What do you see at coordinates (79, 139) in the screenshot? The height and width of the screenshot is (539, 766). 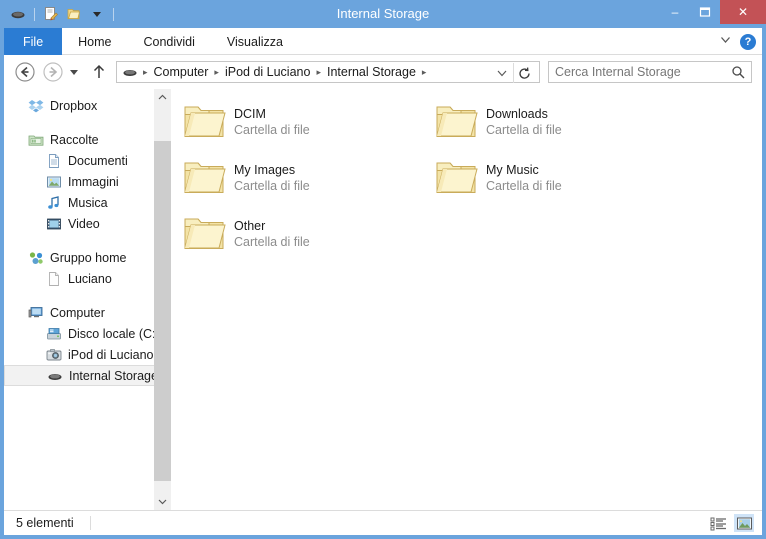 I see `sidebar-item-raccolte: Raccolte` at bounding box center [79, 139].